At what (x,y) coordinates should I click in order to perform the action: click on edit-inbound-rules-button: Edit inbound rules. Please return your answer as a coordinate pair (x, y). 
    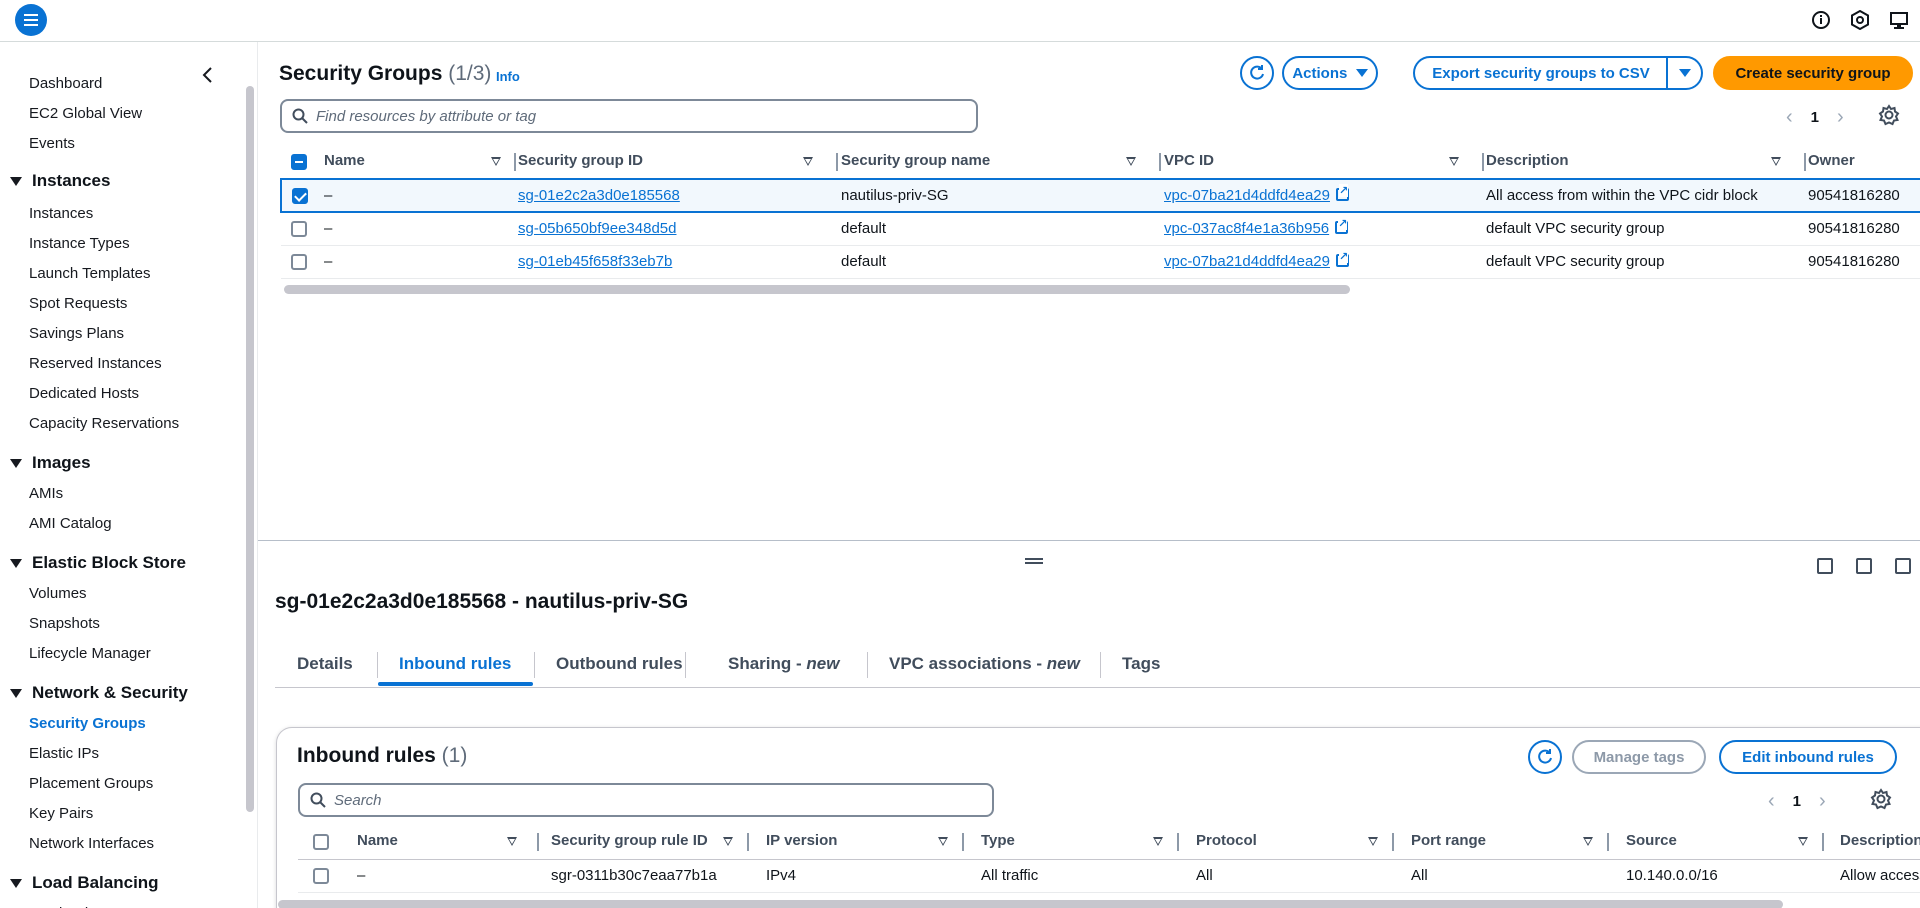
    Looking at the image, I should click on (1808, 757).